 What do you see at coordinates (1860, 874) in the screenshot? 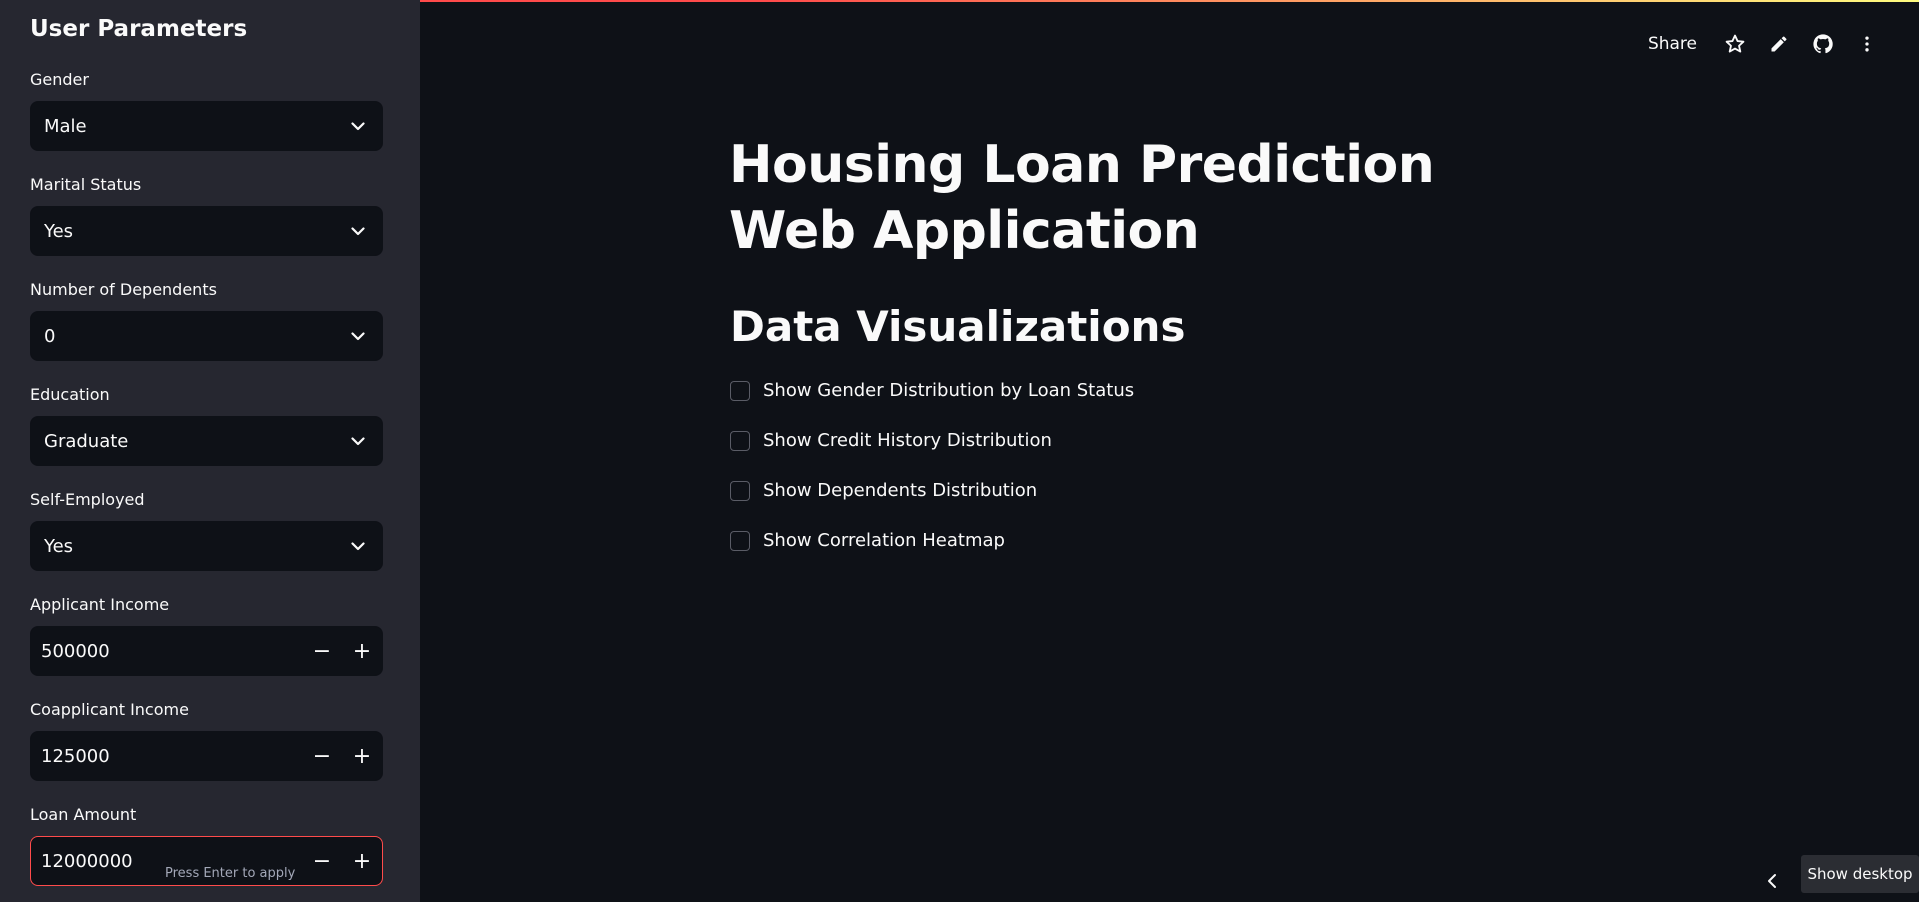
I see `show-desktop-button: Show desktop` at bounding box center [1860, 874].